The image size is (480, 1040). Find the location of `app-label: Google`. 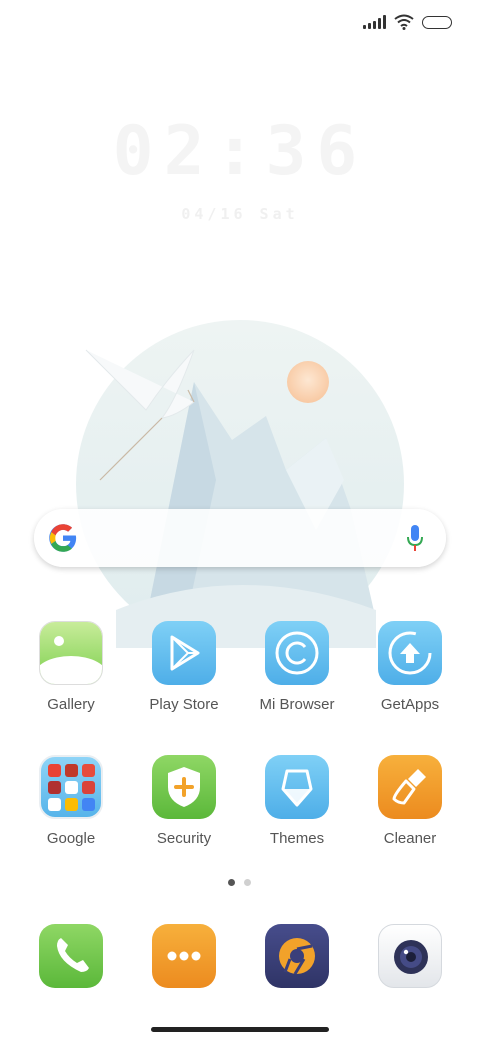

app-label: Google is located at coordinates (71, 838).